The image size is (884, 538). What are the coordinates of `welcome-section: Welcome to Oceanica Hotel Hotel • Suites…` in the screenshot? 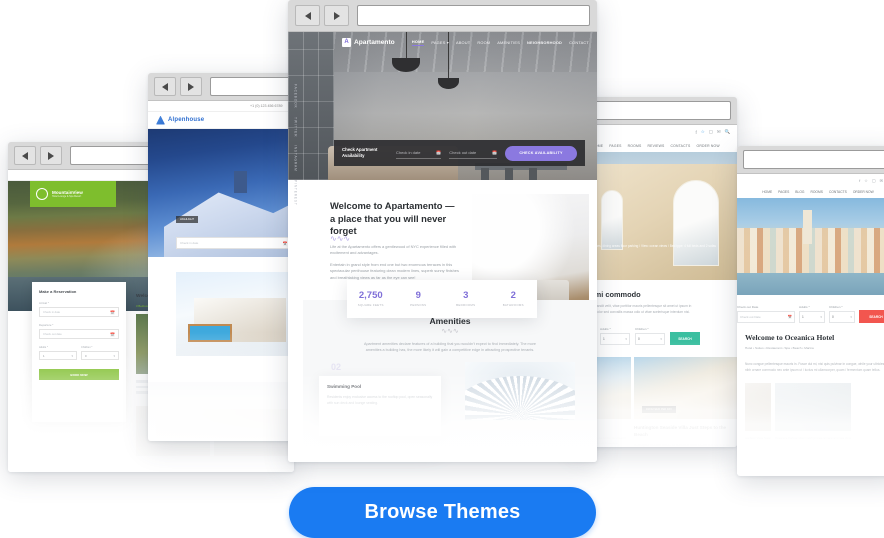 It's located at (810, 376).